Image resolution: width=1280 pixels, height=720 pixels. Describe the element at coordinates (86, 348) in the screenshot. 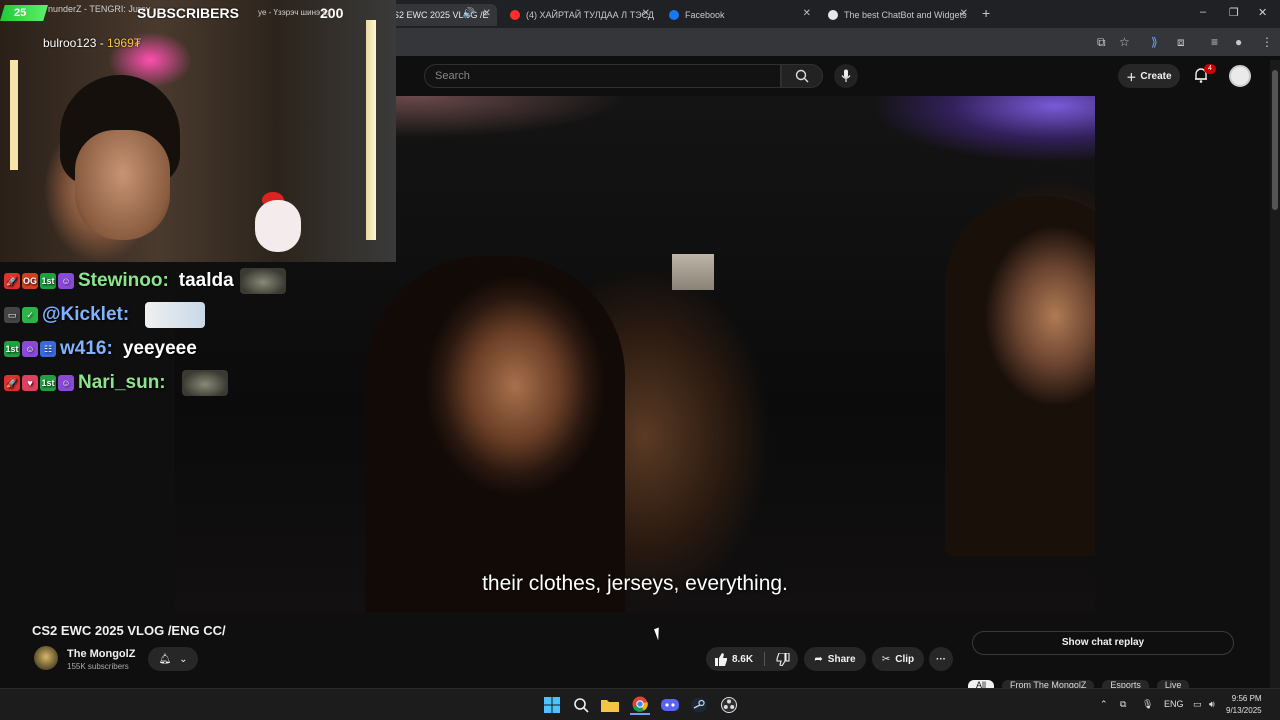

I see `chat-username: w416:` at that location.